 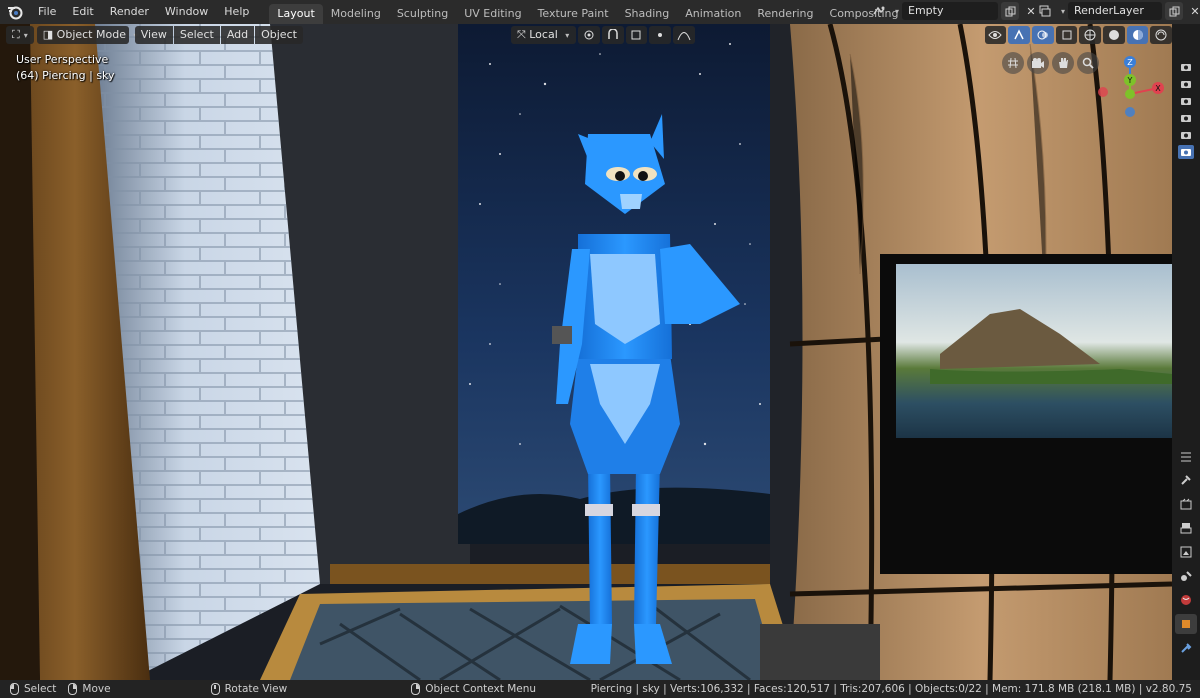 What do you see at coordinates (492, 14) in the screenshot?
I see `tab-uv-editing: UV Editing` at bounding box center [492, 14].